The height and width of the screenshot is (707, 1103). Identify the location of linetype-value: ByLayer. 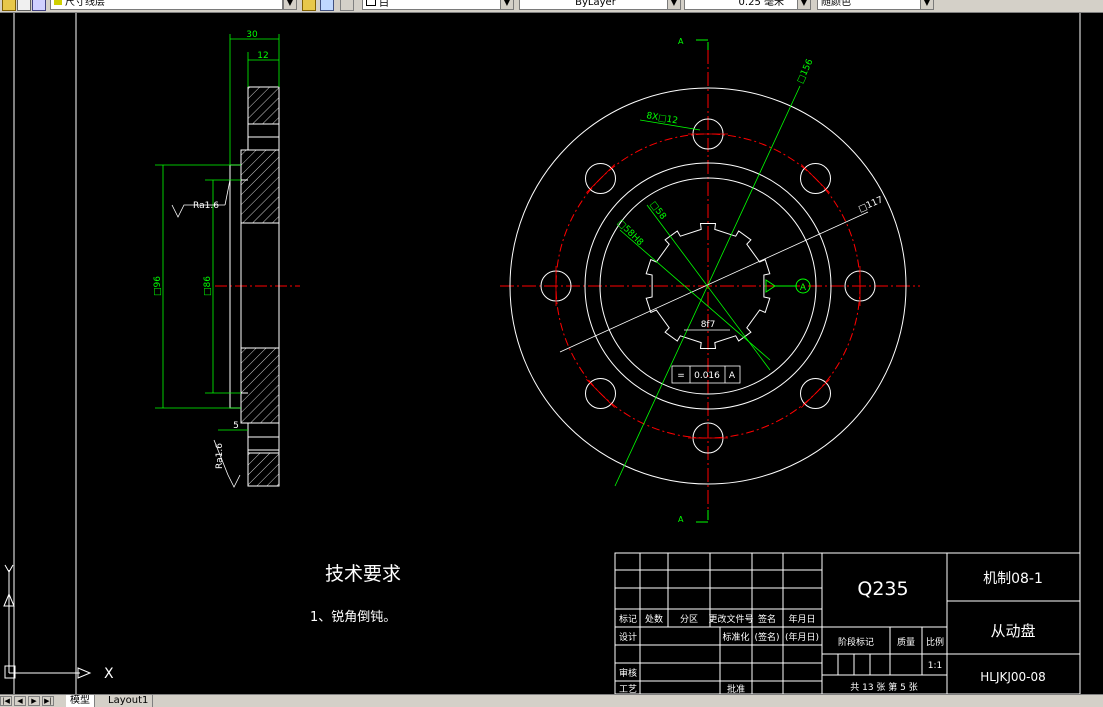
(595, 4).